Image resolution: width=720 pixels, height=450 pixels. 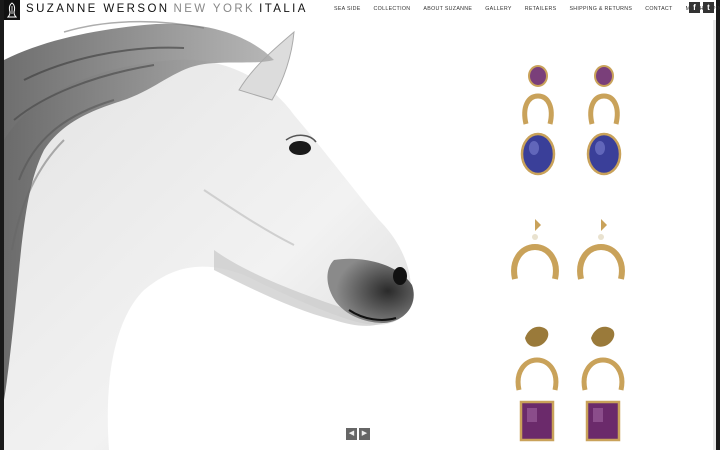 What do you see at coordinates (714, 235) in the screenshot?
I see `page-scrollbar` at bounding box center [714, 235].